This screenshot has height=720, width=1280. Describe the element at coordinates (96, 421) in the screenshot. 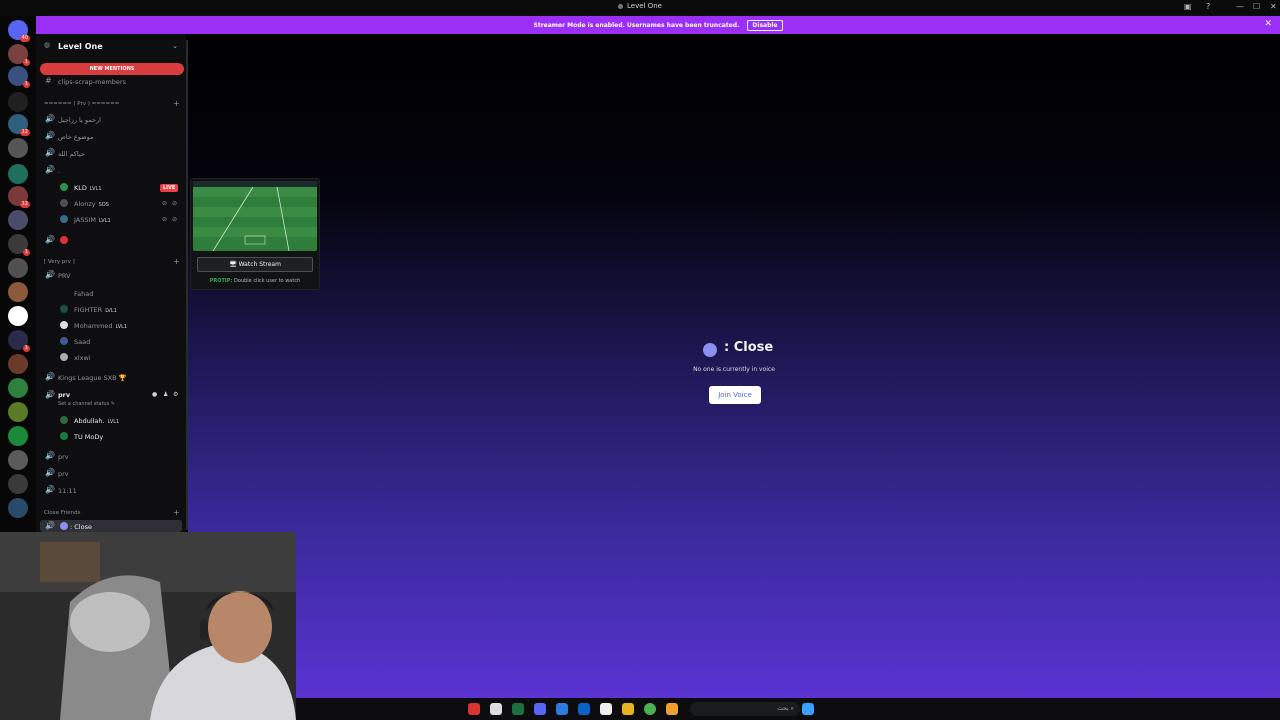

I see `voice-user-abdullah: Abdullah. LVL1` at that location.